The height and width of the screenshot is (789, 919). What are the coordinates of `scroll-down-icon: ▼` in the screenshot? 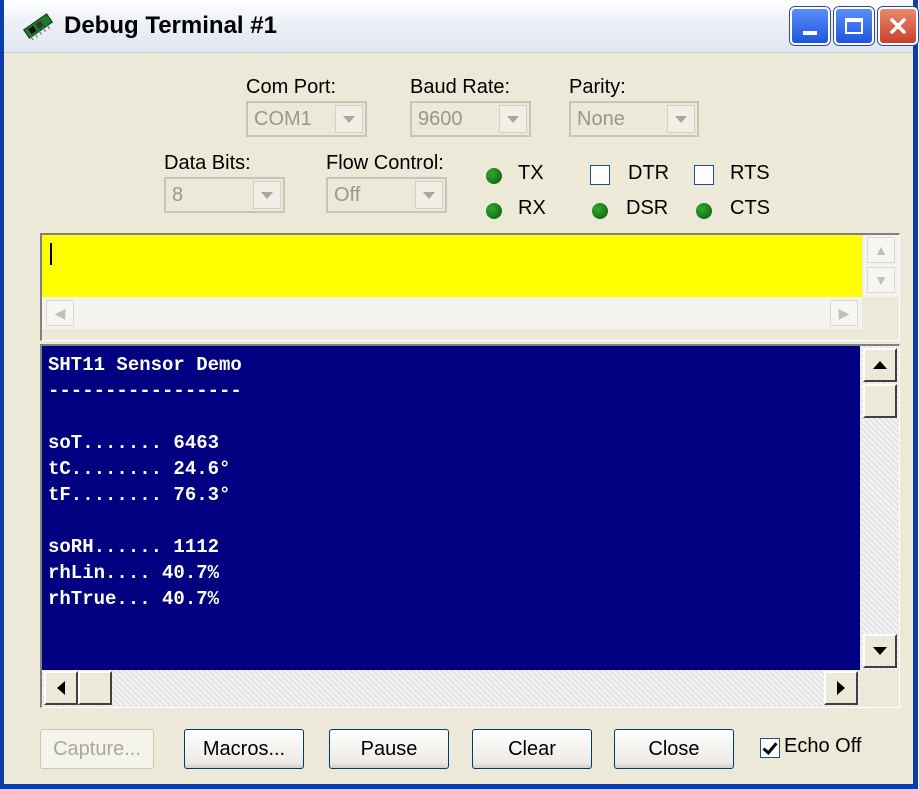 It's located at (881, 280).